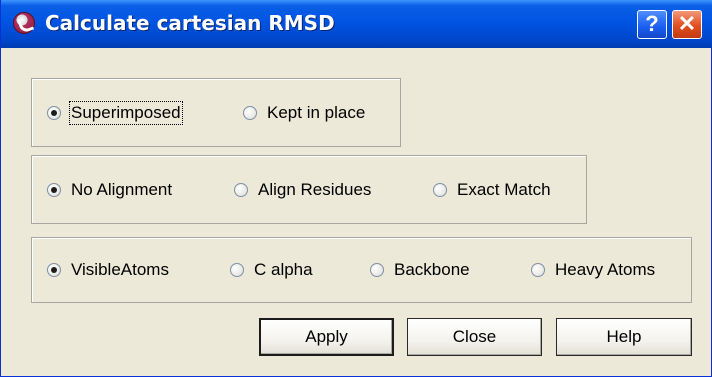 The width and height of the screenshot is (712, 377). I want to click on apply-button: Apply, so click(326, 337).